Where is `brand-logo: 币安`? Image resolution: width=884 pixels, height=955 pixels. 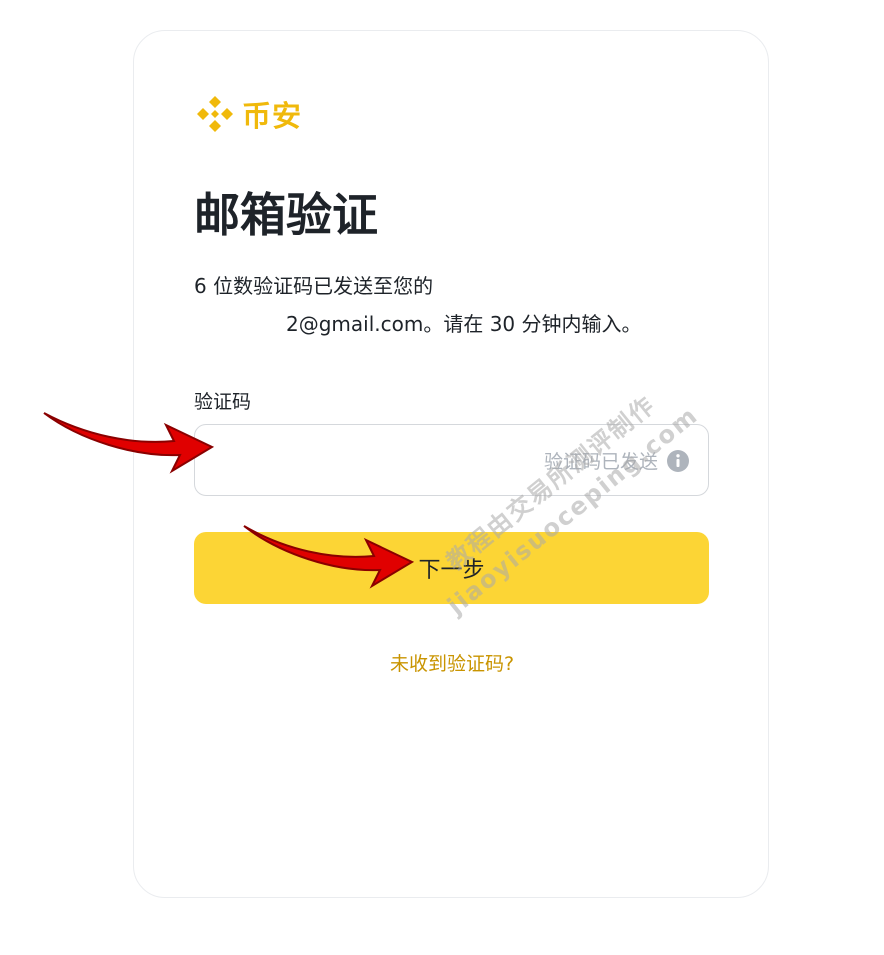
brand-logo: 币安 is located at coordinates (248, 114).